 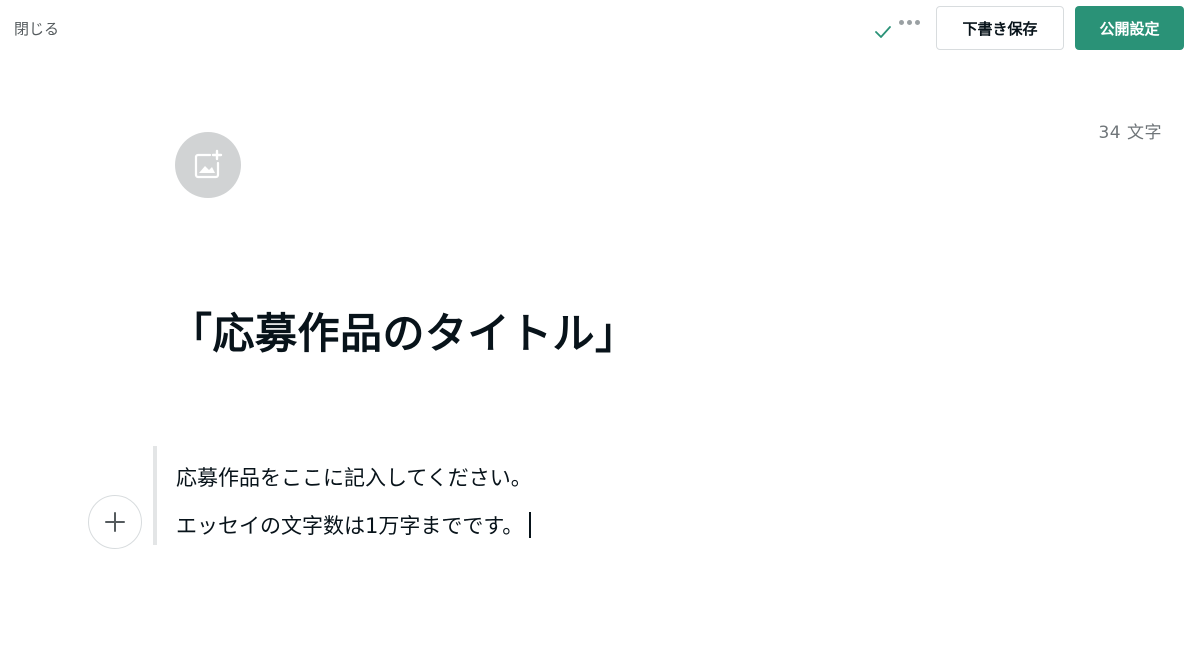 I want to click on publish-settings-button: 公開設定, so click(x=1129, y=28).